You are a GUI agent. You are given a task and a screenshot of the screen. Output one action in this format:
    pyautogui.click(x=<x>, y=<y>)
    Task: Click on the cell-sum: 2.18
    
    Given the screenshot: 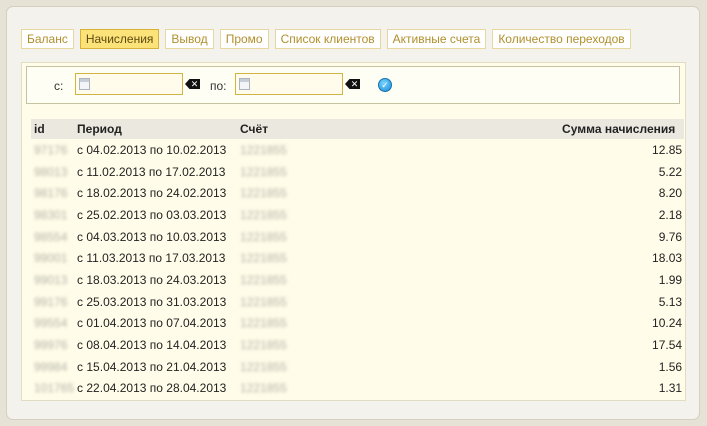 What is the action you would take?
    pyautogui.click(x=670, y=214)
    